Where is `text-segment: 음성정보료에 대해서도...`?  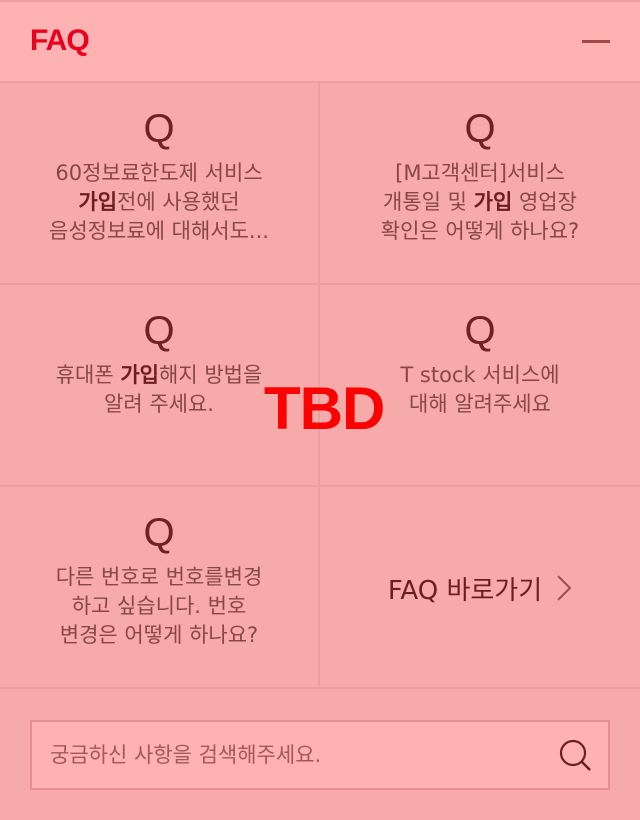 text-segment: 음성정보료에 대해서도... is located at coordinates (159, 231).